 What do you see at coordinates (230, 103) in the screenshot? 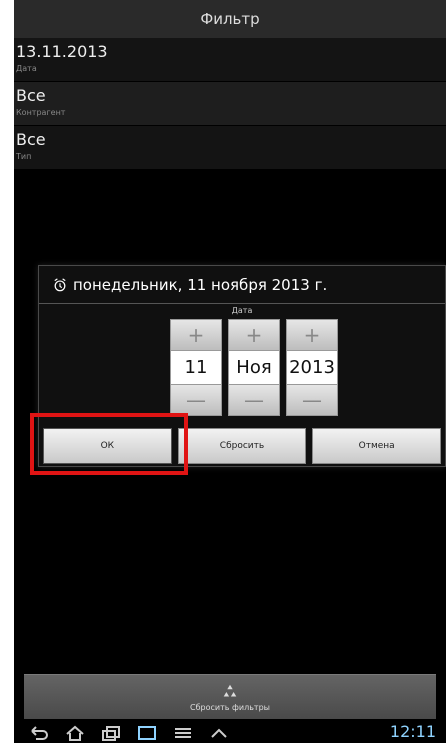
I see `filter-contractor-row: Все Контрагент` at bounding box center [230, 103].